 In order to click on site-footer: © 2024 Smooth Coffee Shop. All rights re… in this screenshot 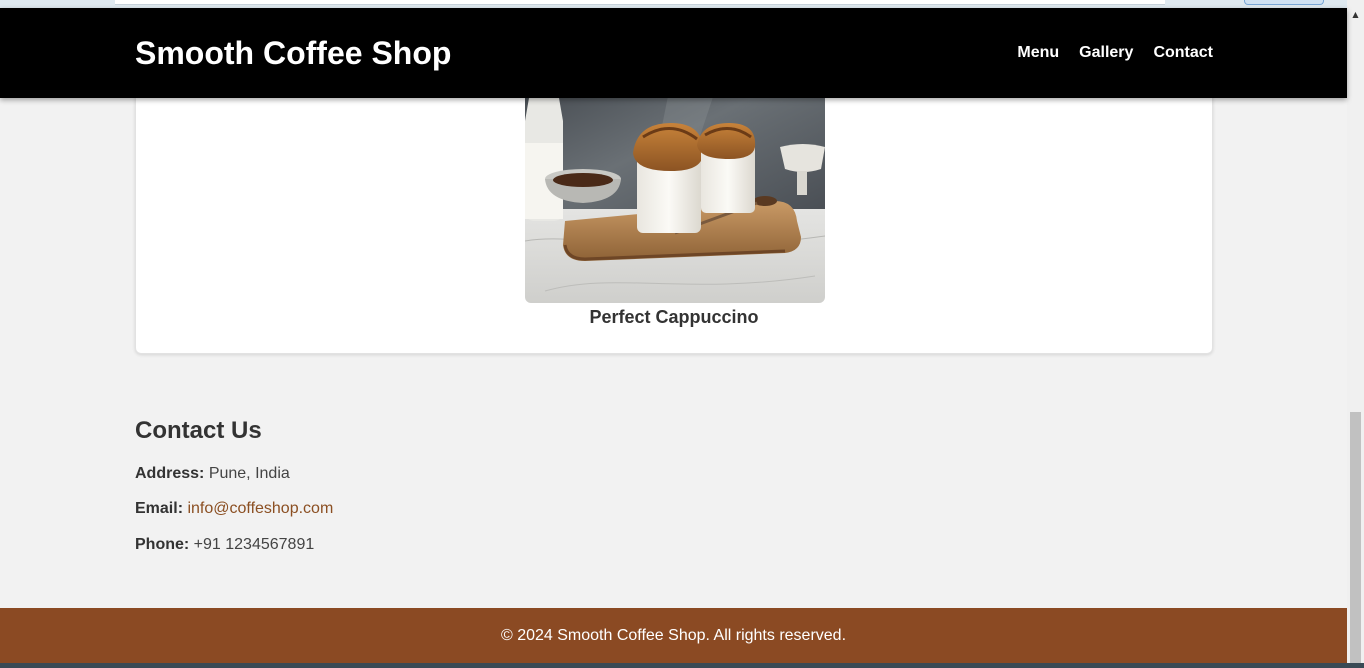, I will do `click(673, 635)`.